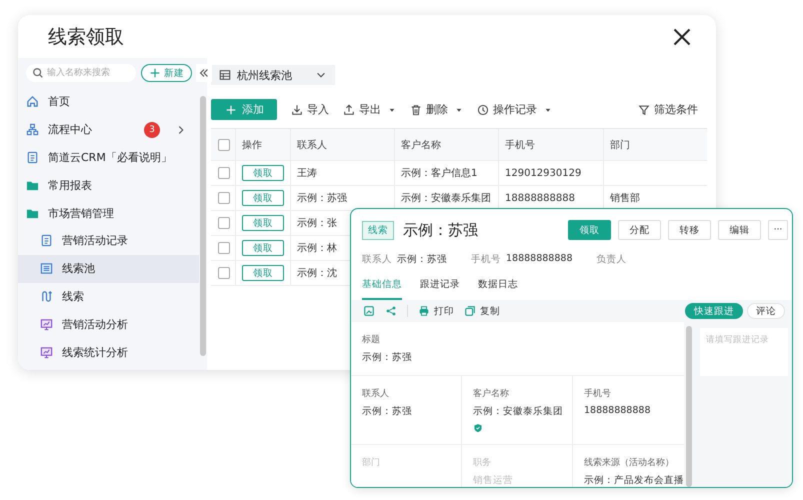 Image resolution: width=803 pixels, height=500 pixels. What do you see at coordinates (611, 259) in the screenshot?
I see `field-label: 负责人` at bounding box center [611, 259].